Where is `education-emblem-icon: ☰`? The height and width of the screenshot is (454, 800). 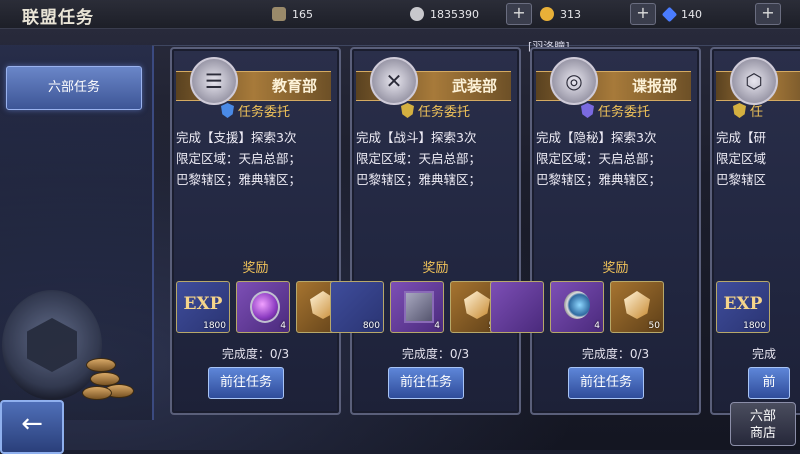
education-emblem-icon: ☰ is located at coordinates (214, 81).